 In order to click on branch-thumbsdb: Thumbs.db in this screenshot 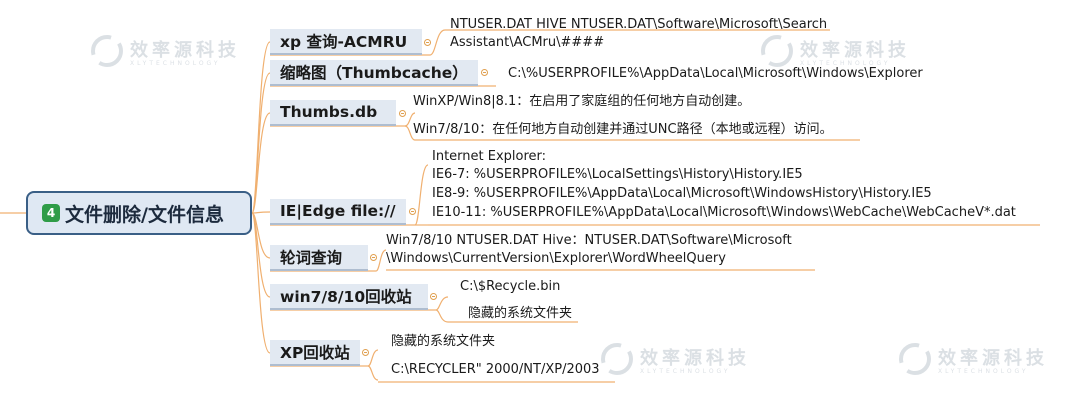, I will do `click(333, 113)`.